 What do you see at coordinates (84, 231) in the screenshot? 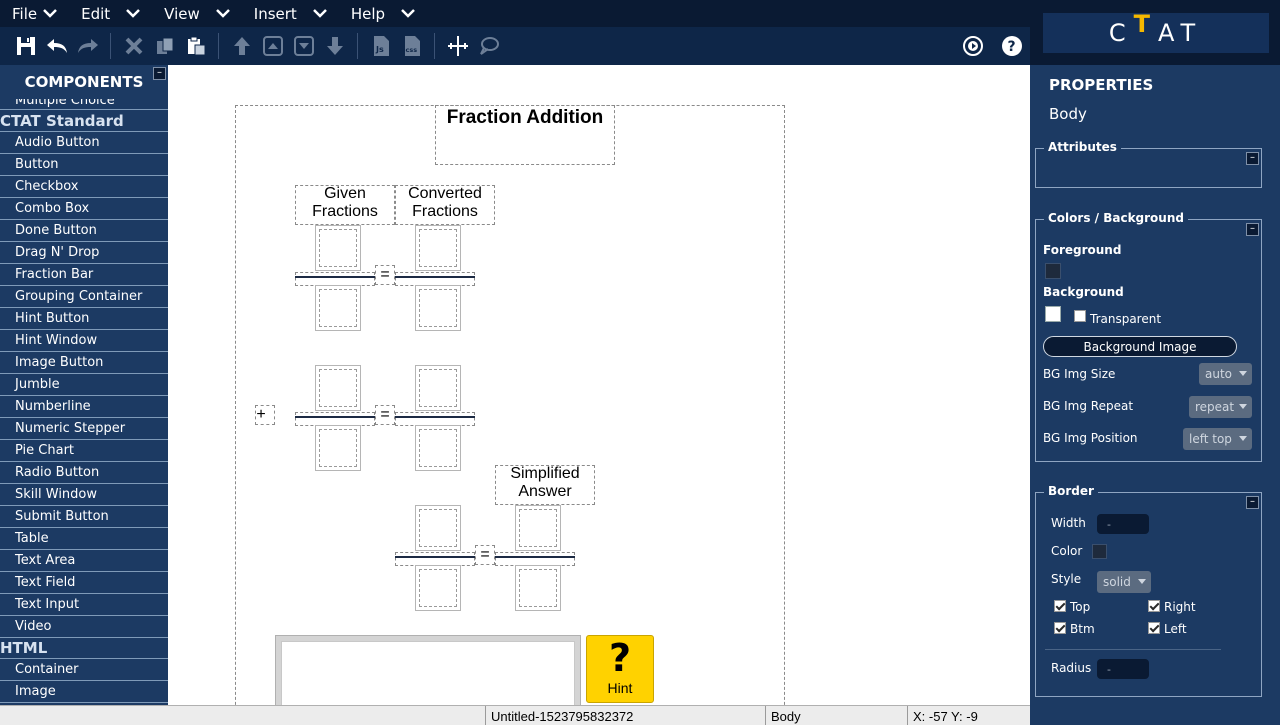
I see `component-item-done-button: Done Button` at bounding box center [84, 231].